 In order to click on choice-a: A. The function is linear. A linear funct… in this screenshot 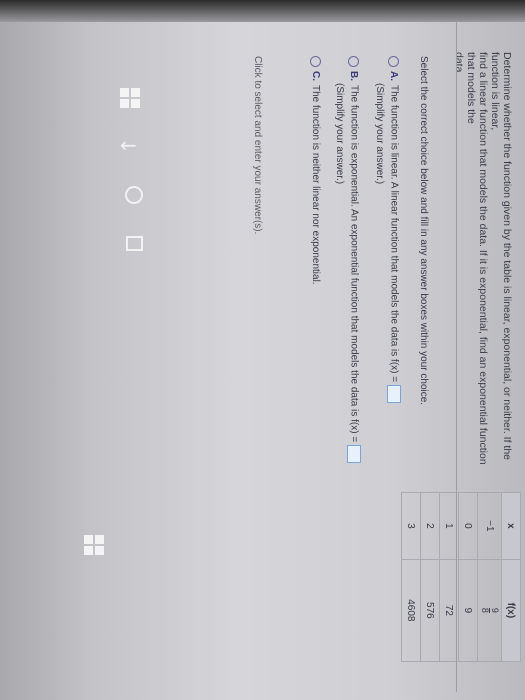, I will do `click(387, 230)`.